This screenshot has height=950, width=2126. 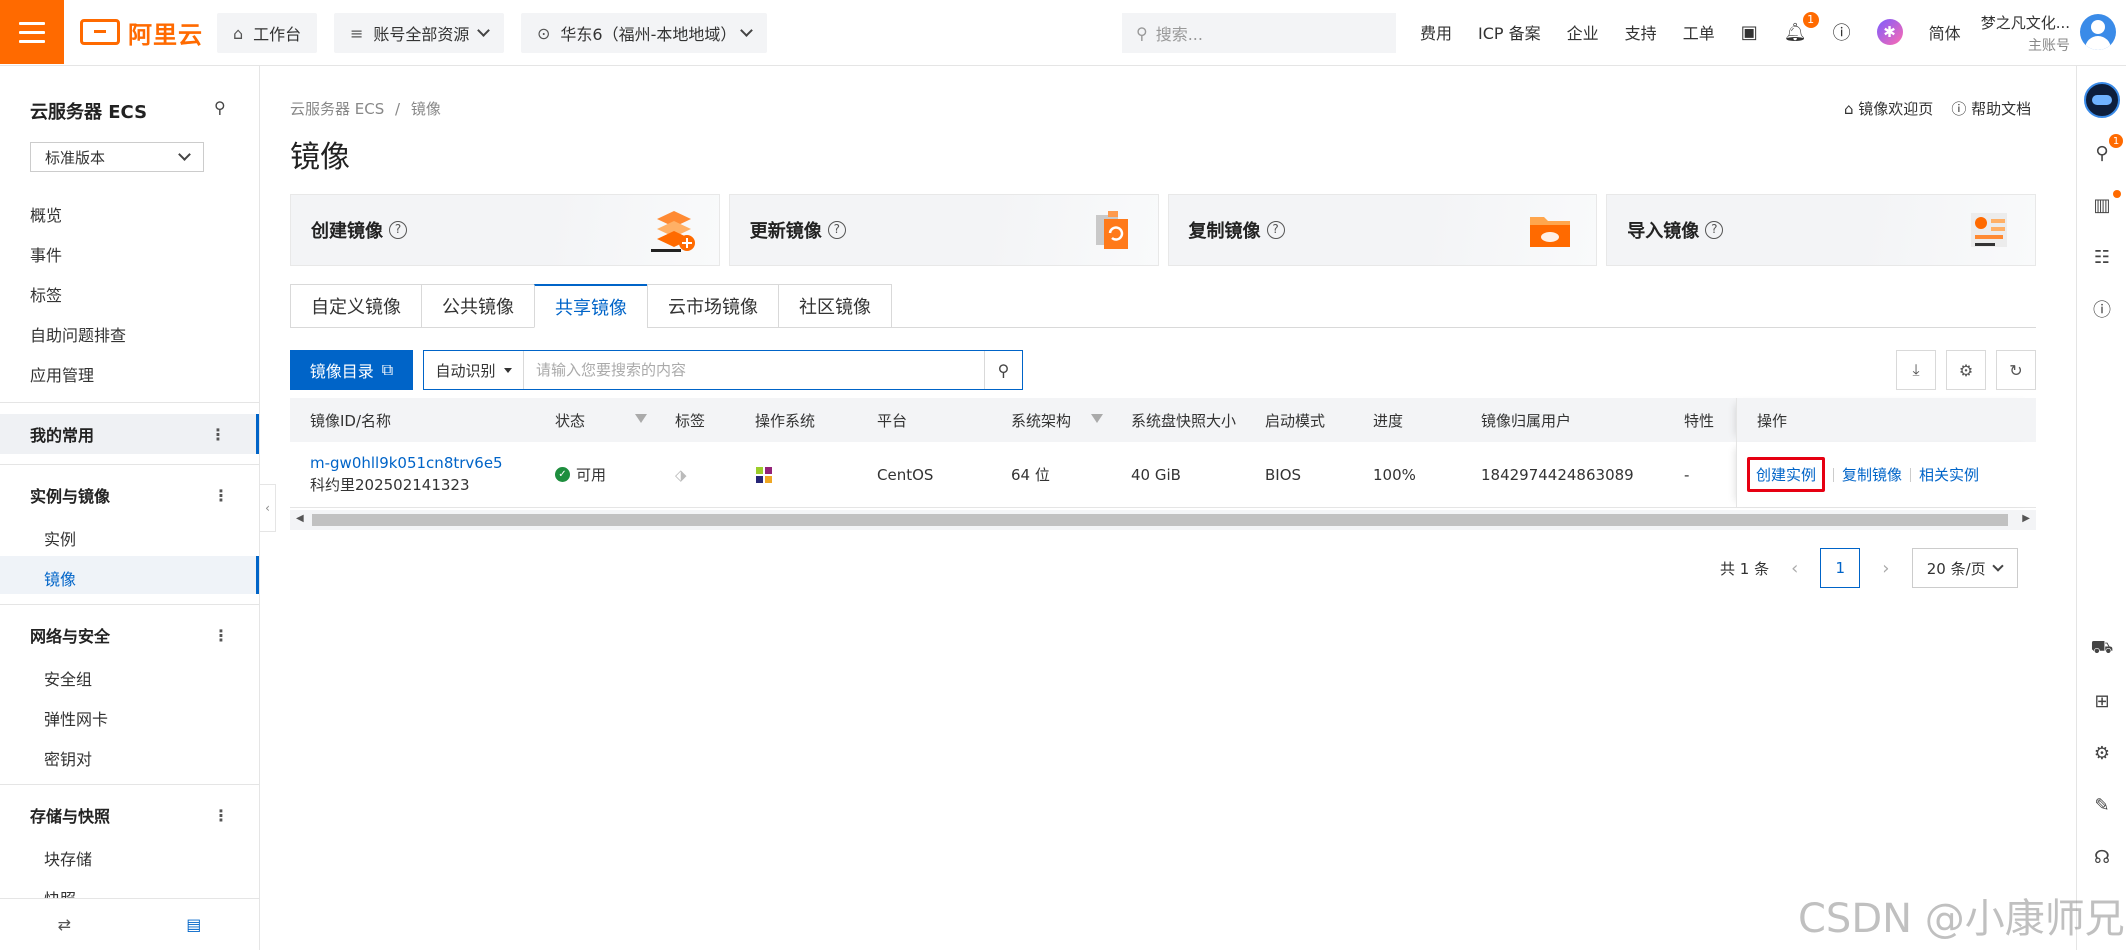 What do you see at coordinates (1550, 232) in the screenshot?
I see `folder-cloud-icon` at bounding box center [1550, 232].